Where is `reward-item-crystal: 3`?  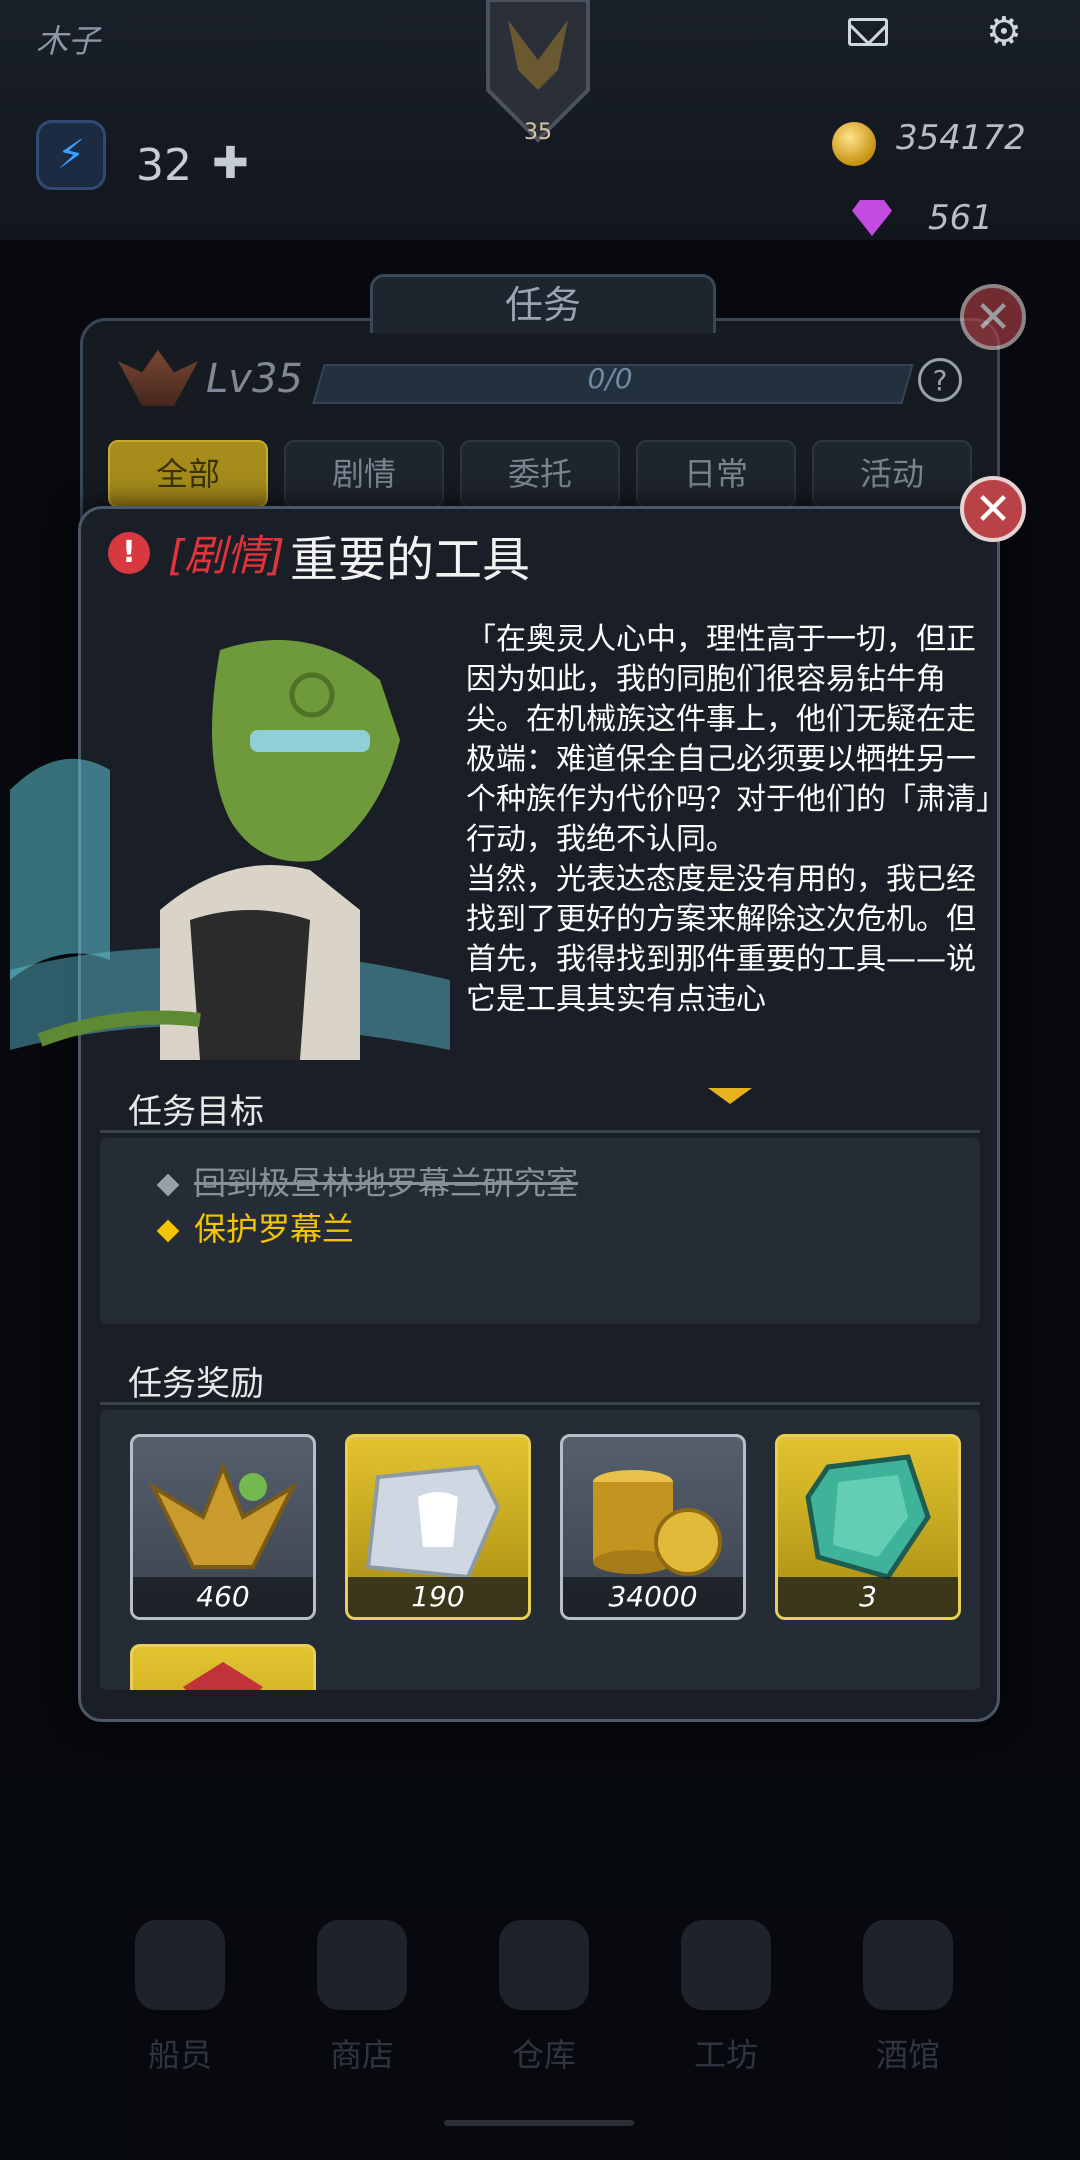 reward-item-crystal: 3 is located at coordinates (868, 1527).